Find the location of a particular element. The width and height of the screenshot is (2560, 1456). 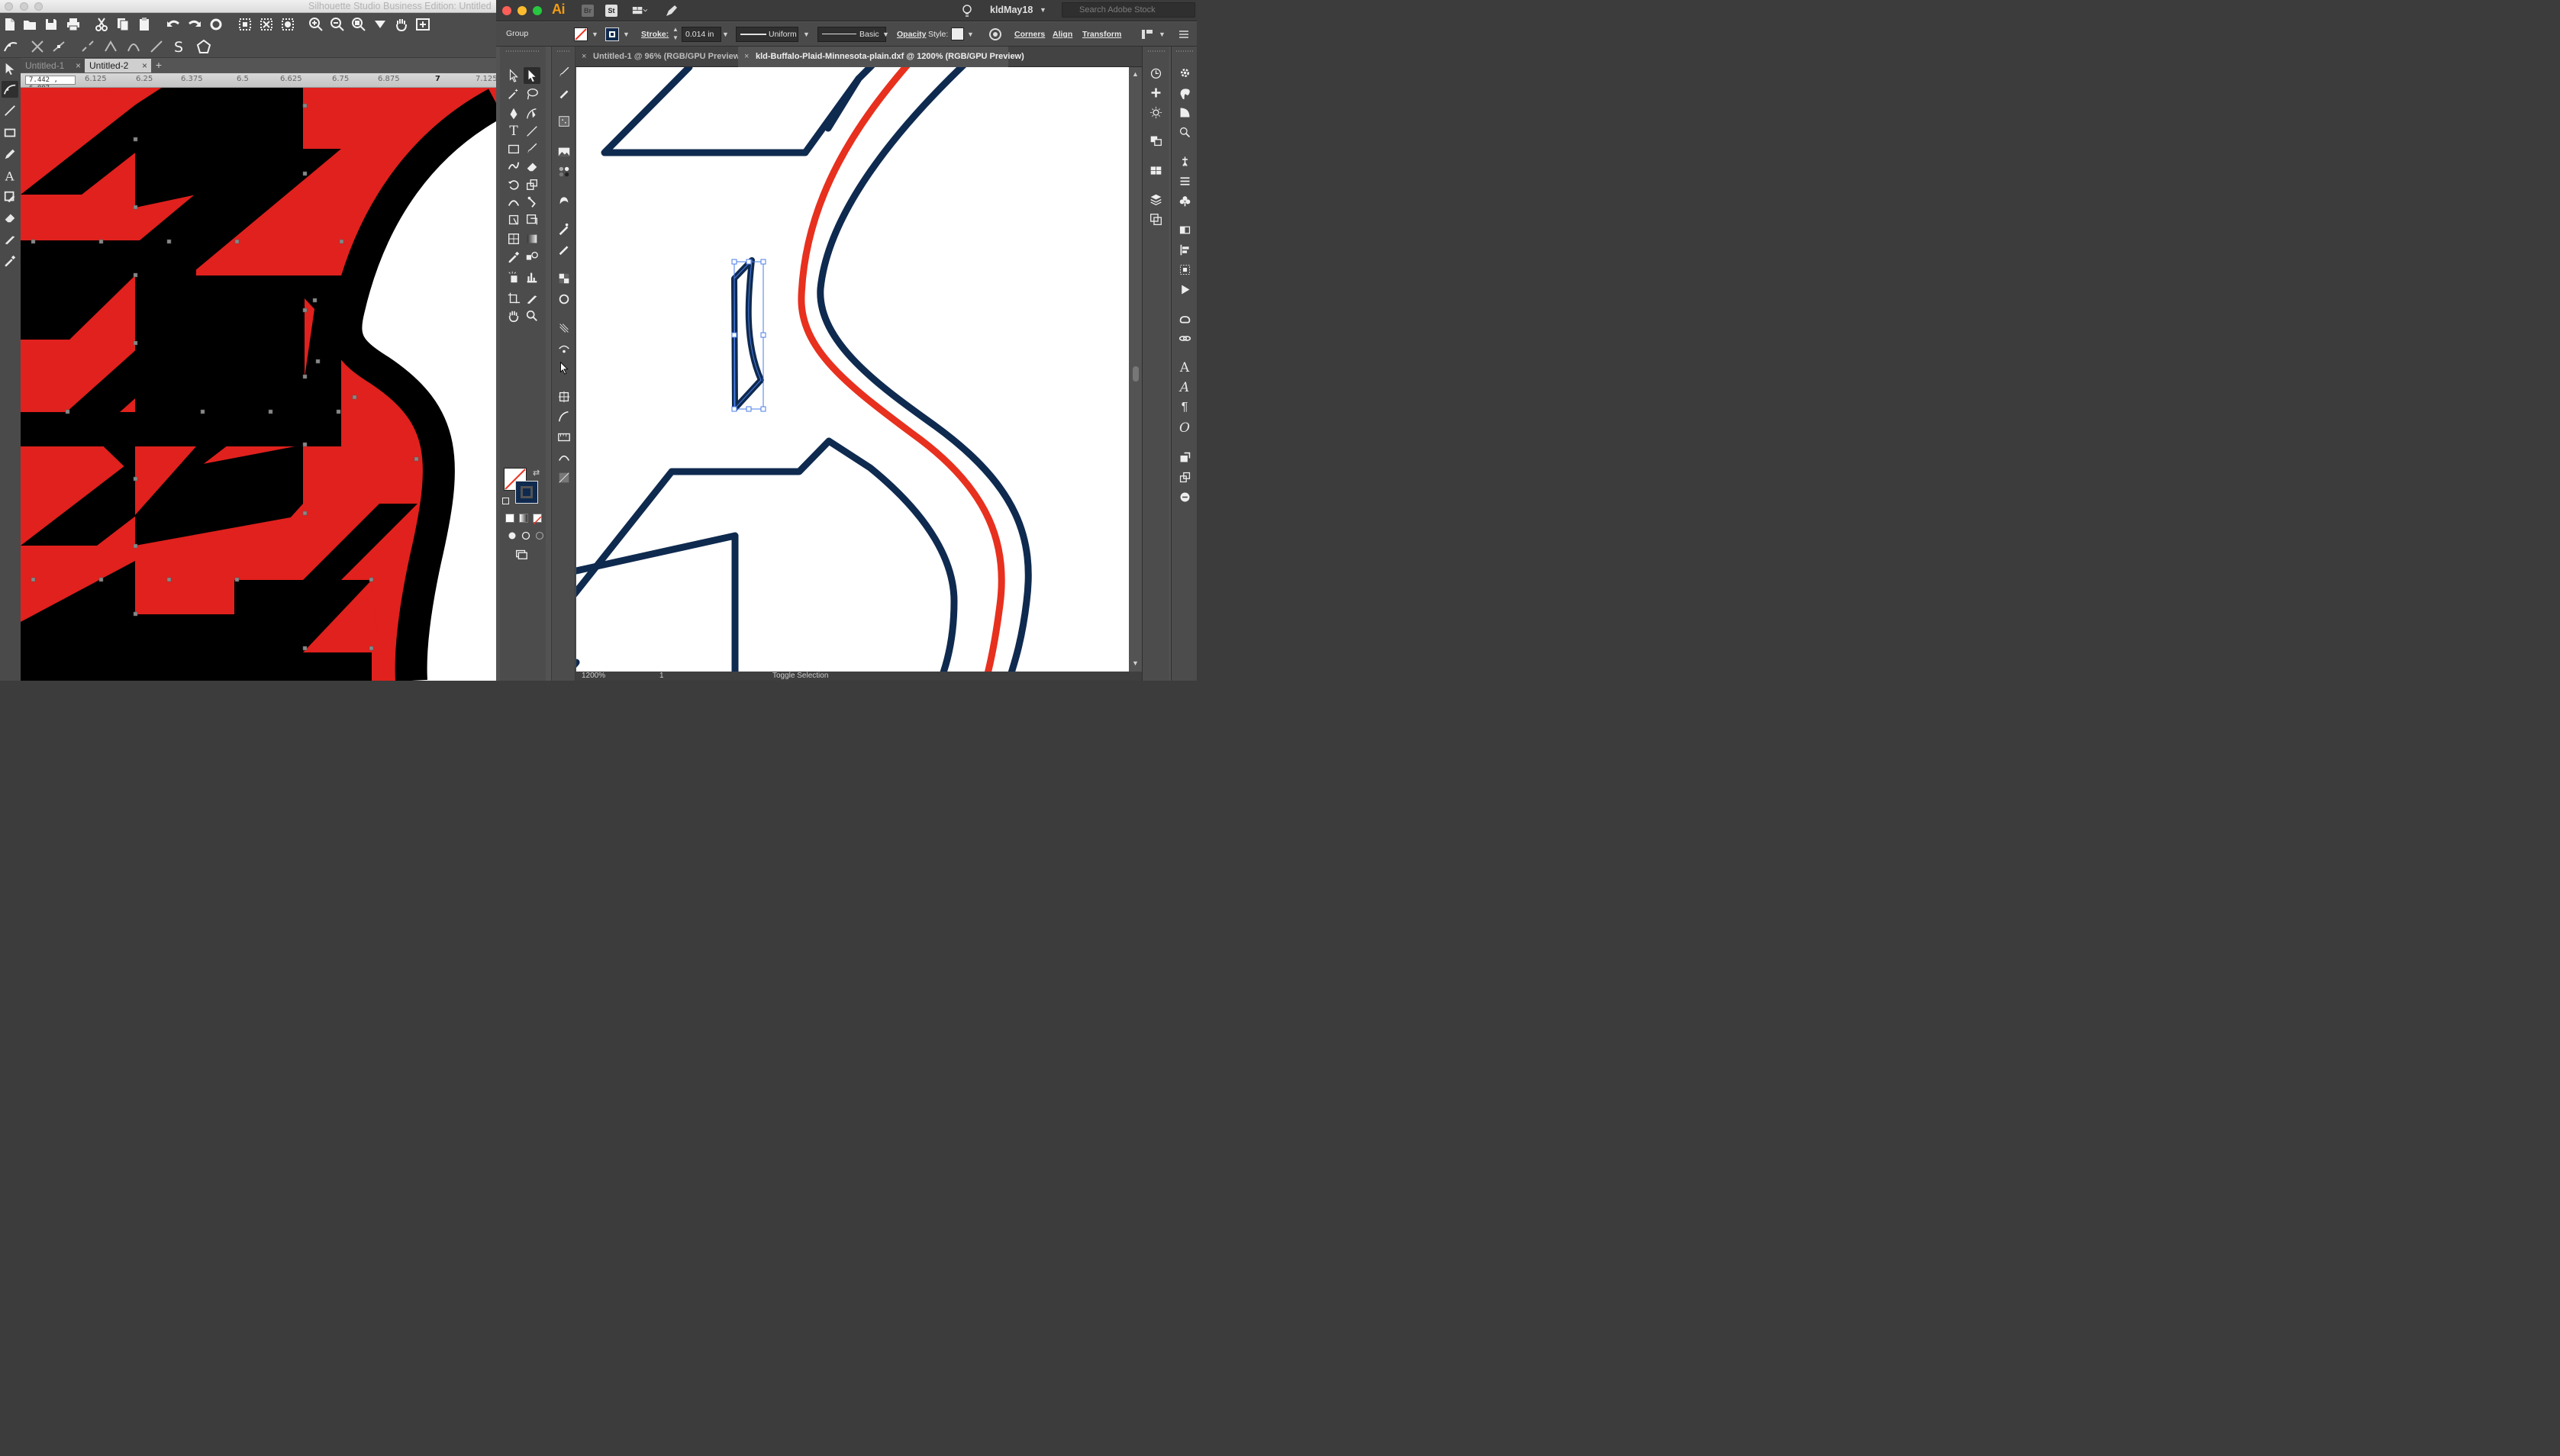

rotate-tool-icon is located at coordinates (513, 184).